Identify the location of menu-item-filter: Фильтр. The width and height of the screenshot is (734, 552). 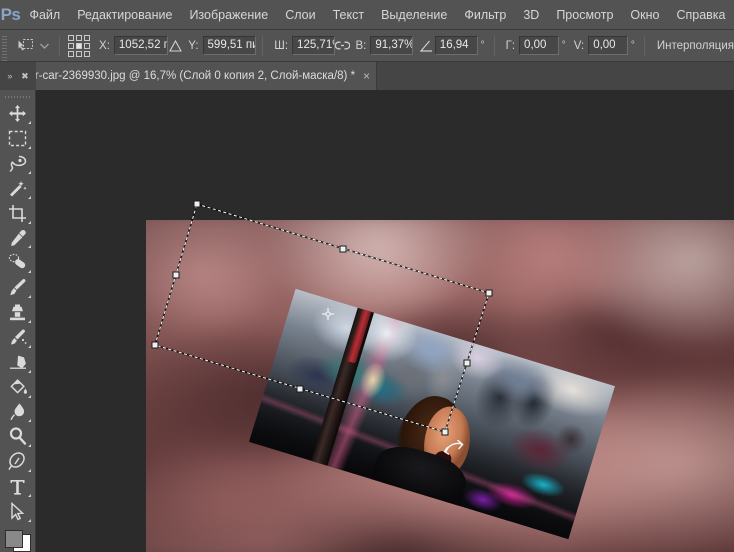
(485, 15).